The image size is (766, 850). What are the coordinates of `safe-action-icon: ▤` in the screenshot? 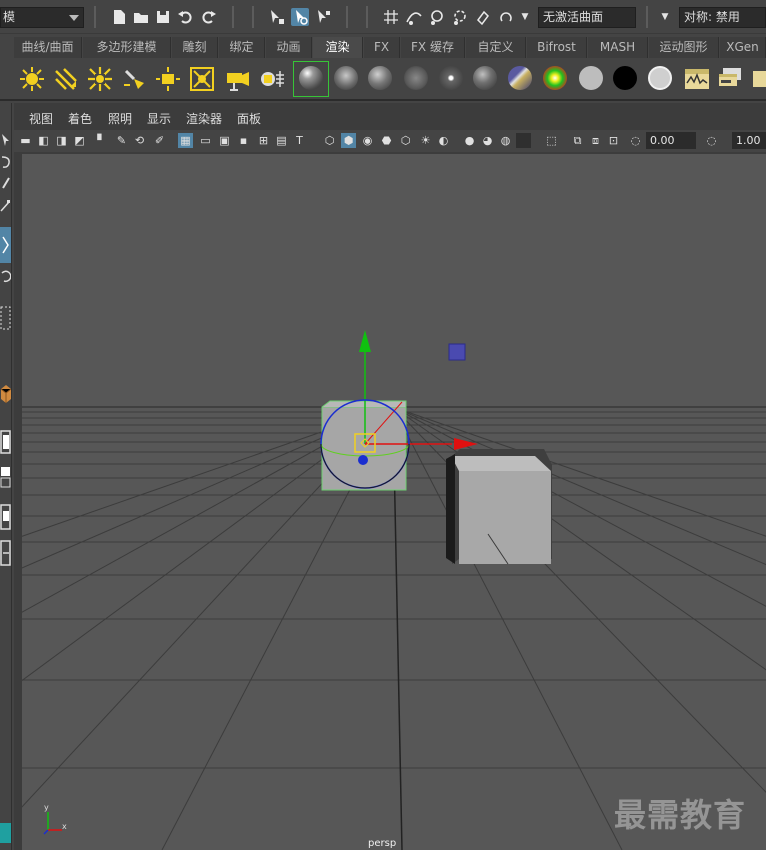 It's located at (281, 140).